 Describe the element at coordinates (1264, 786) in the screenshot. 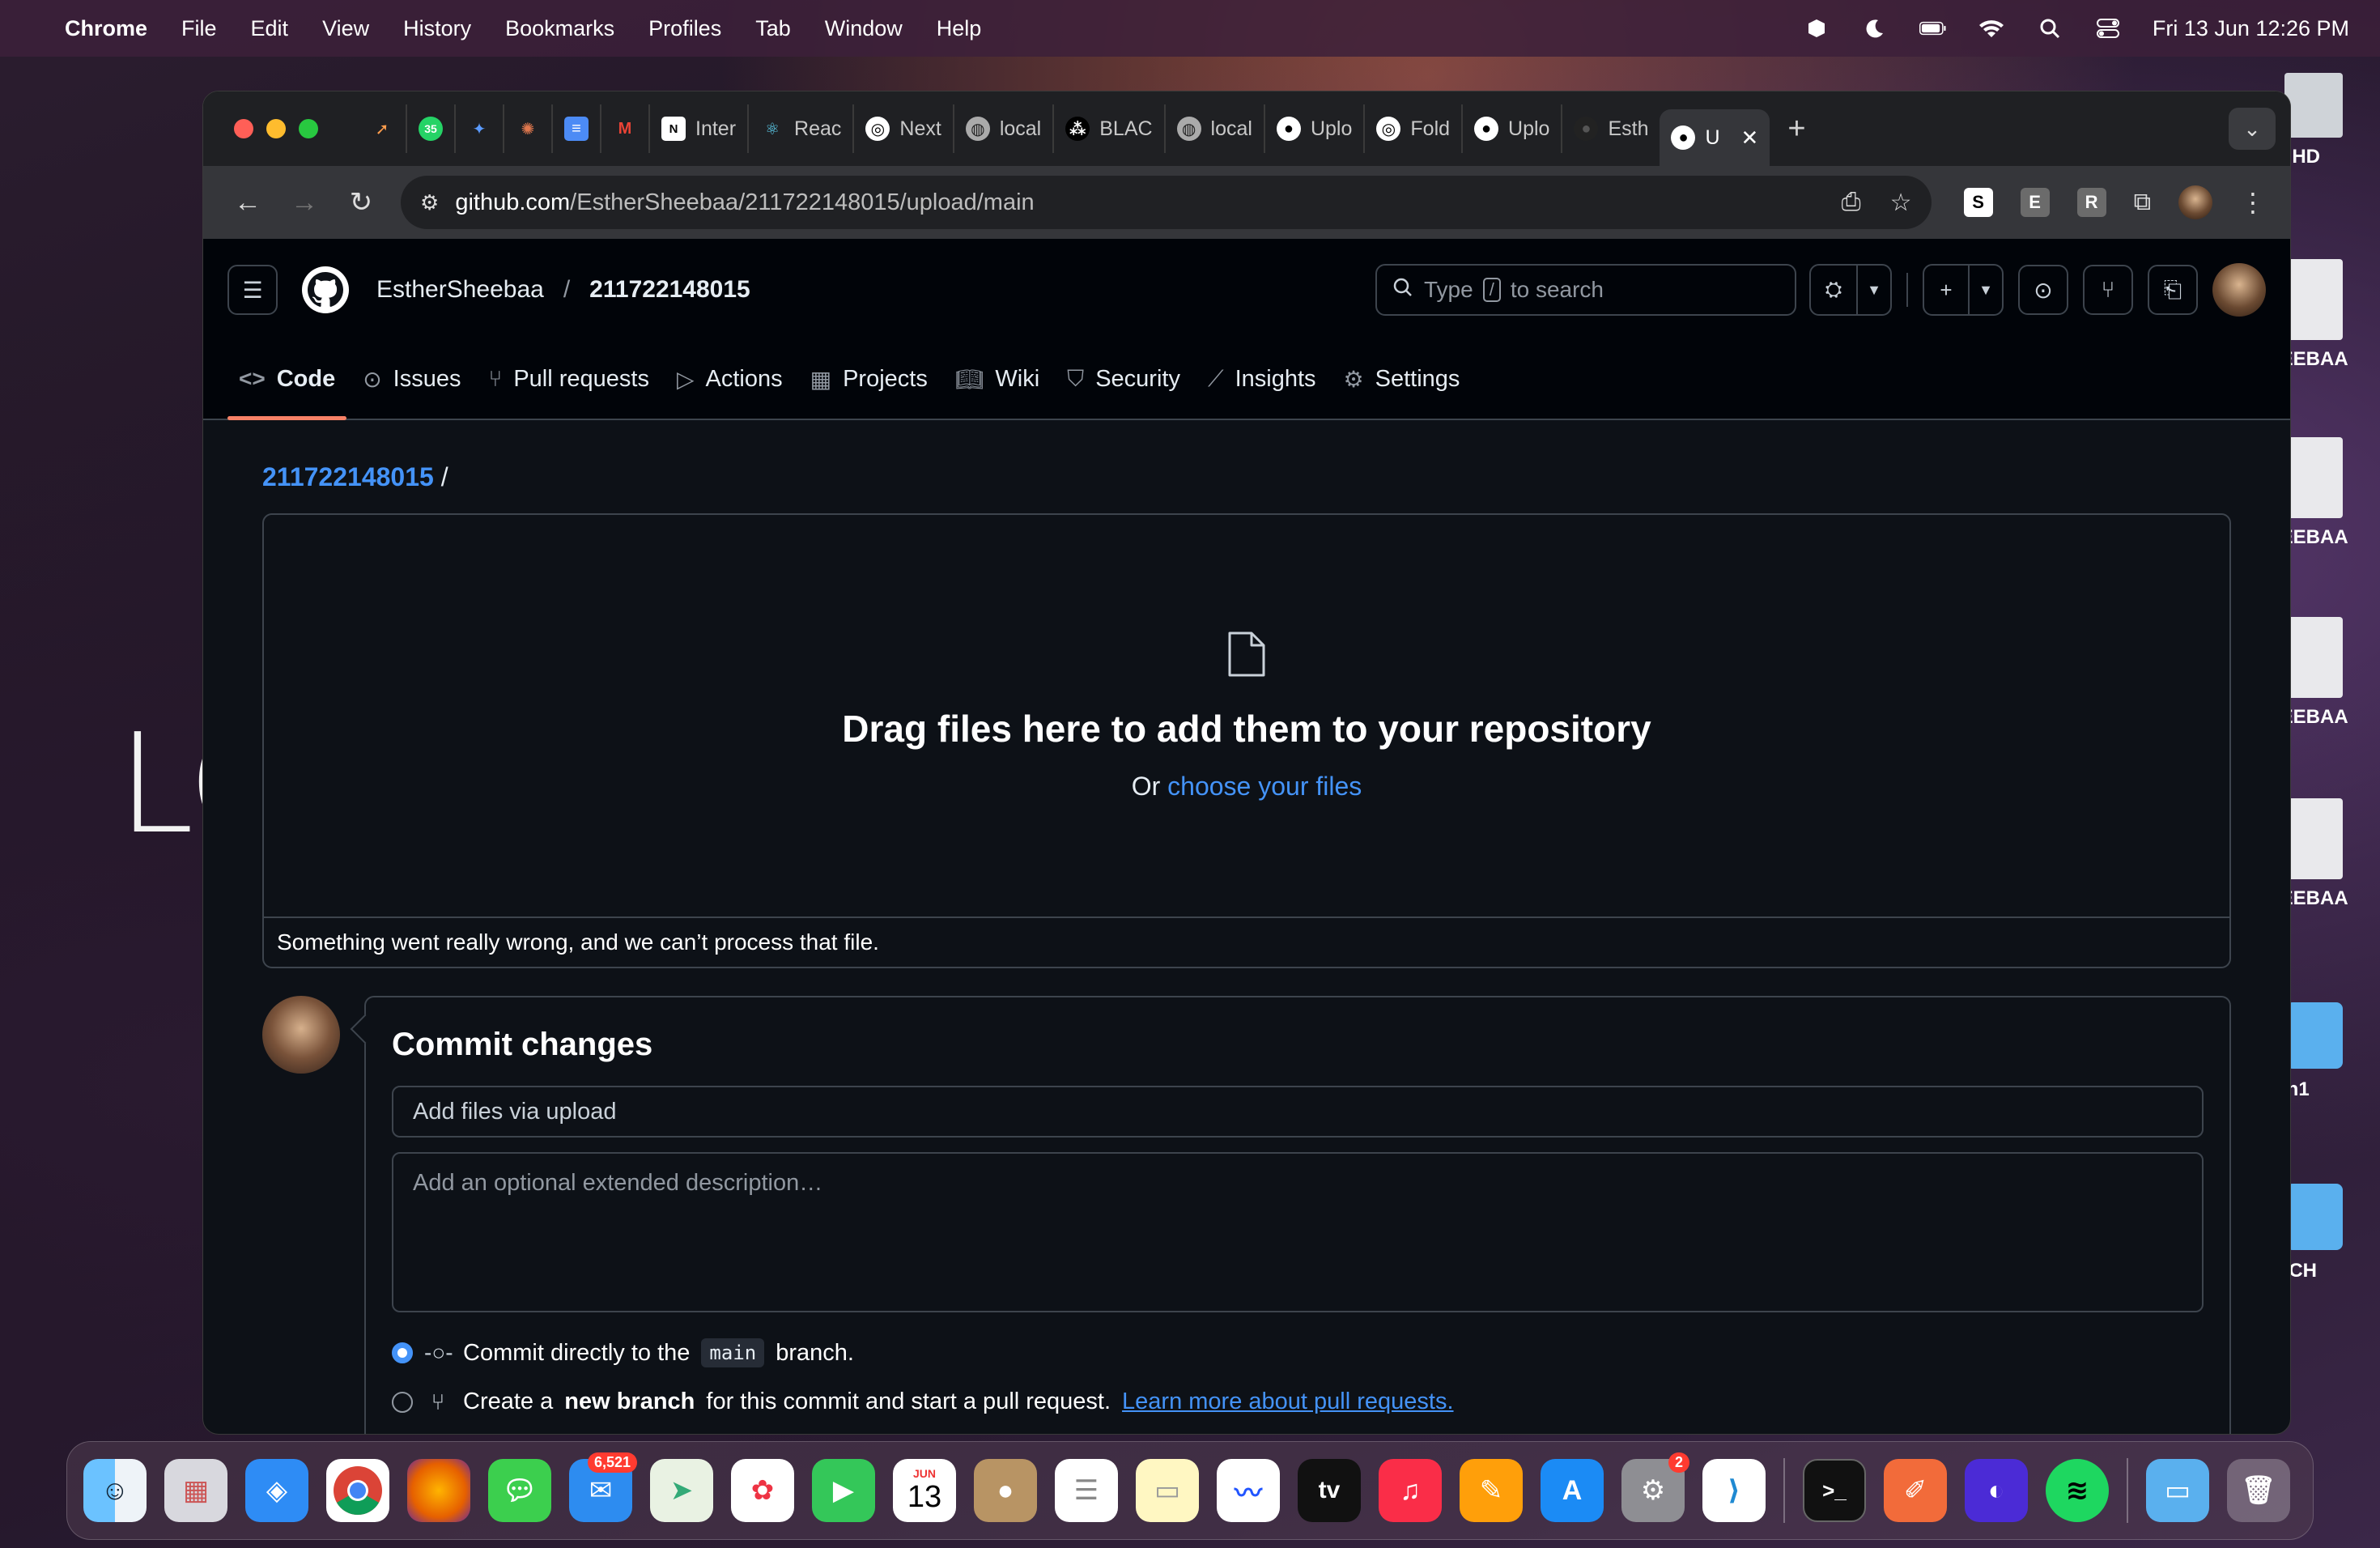

I see `choose-files-link: choose your files` at that location.